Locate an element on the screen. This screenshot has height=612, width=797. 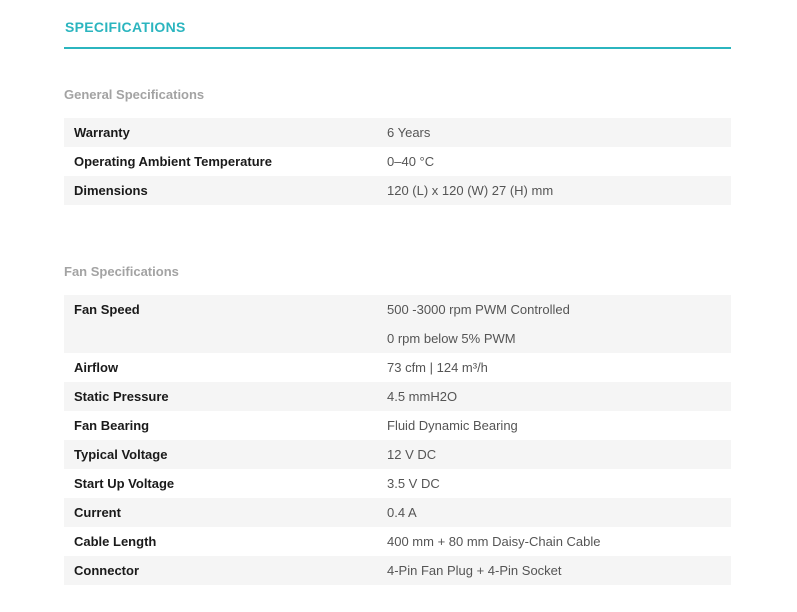
spec-row-warranty: Warranty 6 Years is located at coordinates (397, 132).